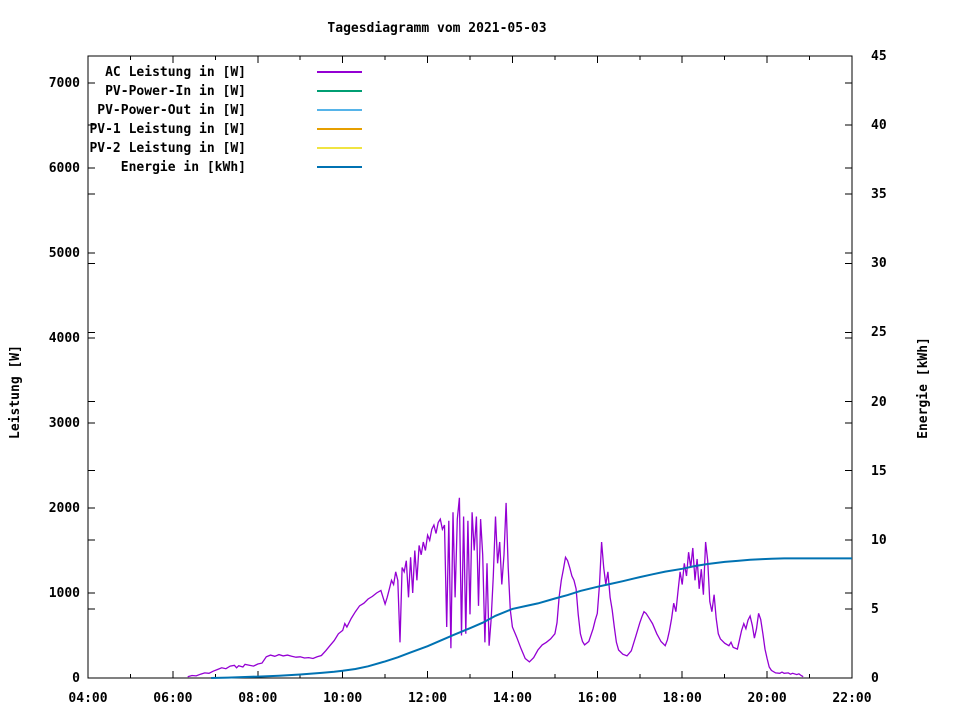 The width and height of the screenshot is (960, 720). Describe the element at coordinates (64, 339) in the screenshot. I see `y1-tick-label: 4000` at that location.